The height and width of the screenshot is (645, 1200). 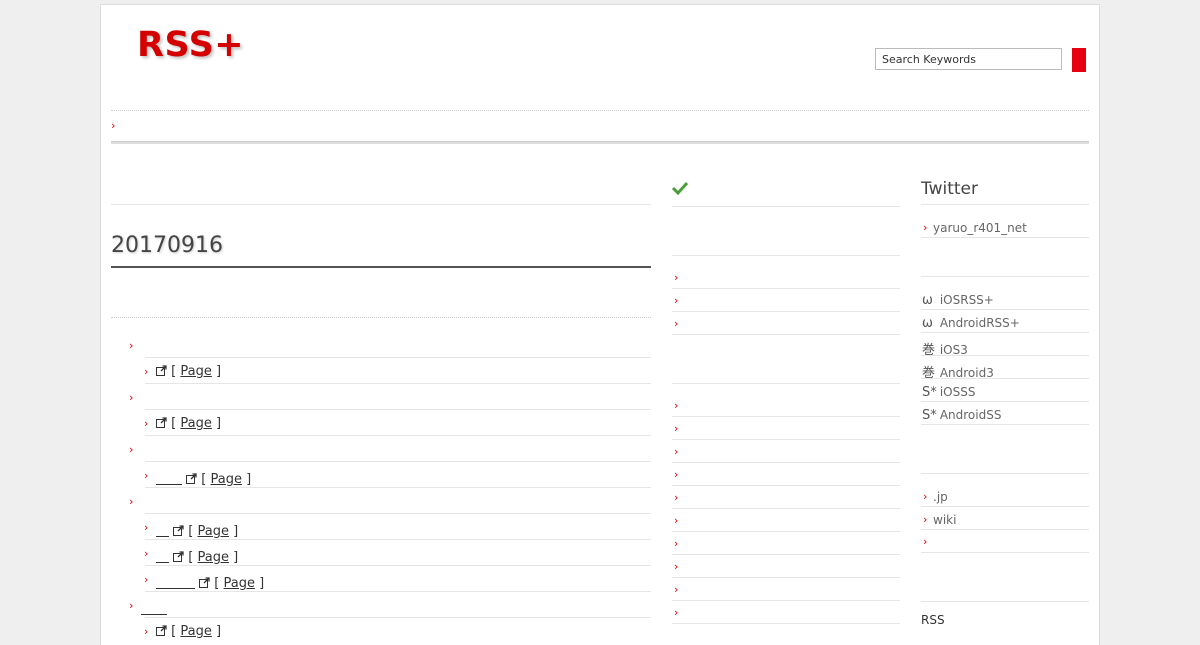 I want to click on app-link-ios-rss: ω iOSRSS+, so click(x=958, y=300).